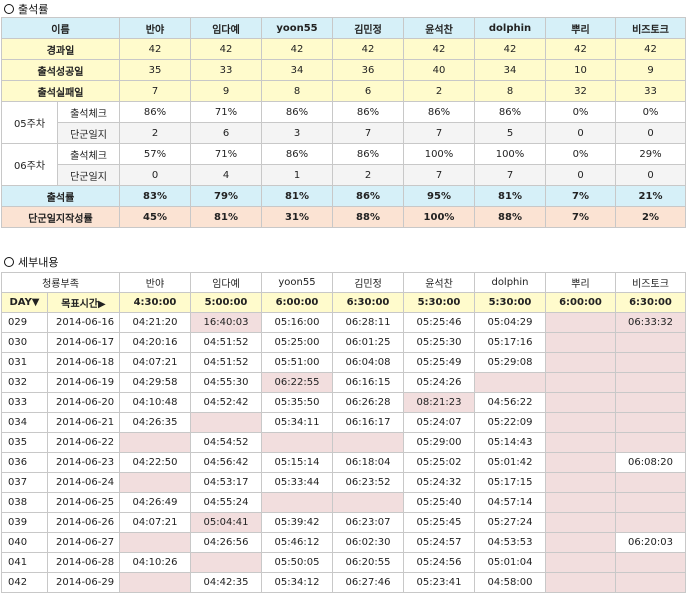 The height and width of the screenshot is (611, 686). I want to click on wake-time: 04:22:50, so click(155, 462).